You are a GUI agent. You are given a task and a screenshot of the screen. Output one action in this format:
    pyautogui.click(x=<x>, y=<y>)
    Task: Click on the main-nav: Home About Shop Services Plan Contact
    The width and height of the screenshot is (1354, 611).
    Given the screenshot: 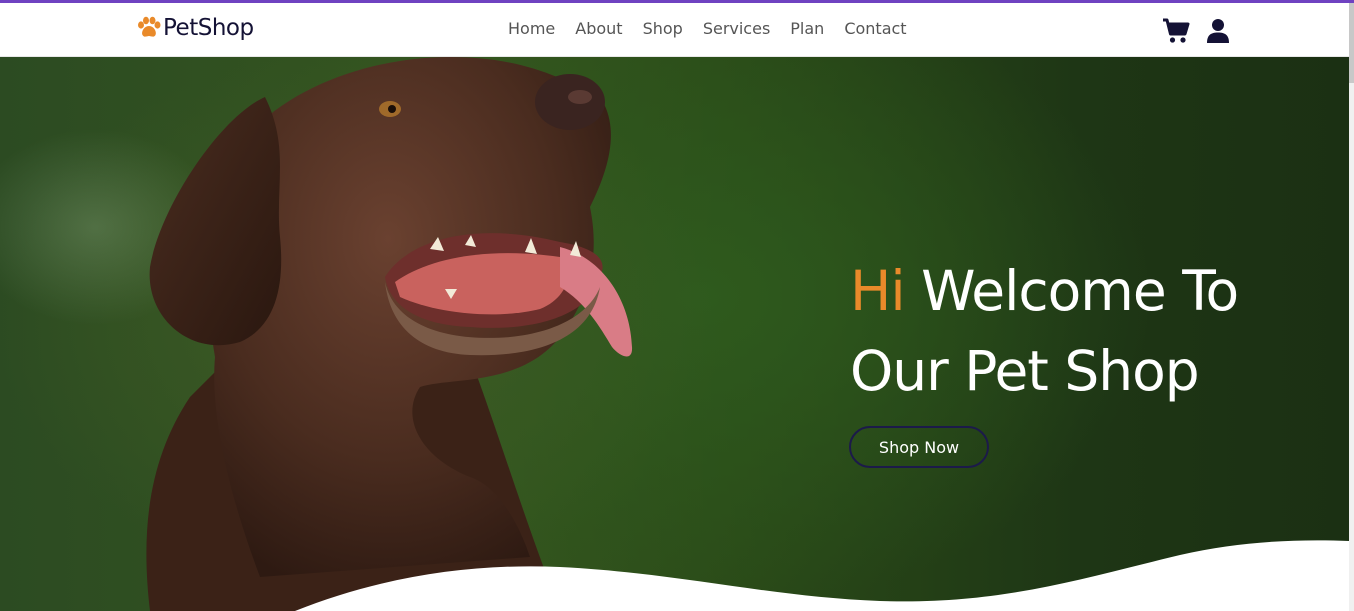 What is the action you would take?
    pyautogui.click(x=717, y=28)
    